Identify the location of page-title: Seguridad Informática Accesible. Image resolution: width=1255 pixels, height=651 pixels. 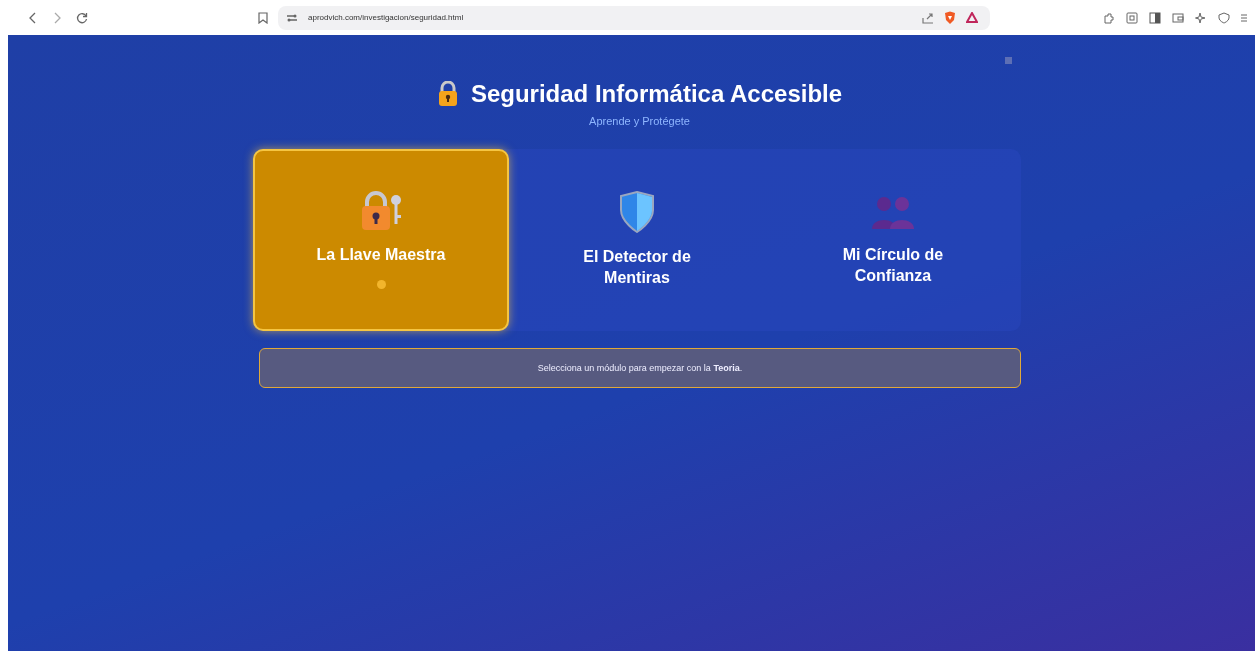
(656, 94).